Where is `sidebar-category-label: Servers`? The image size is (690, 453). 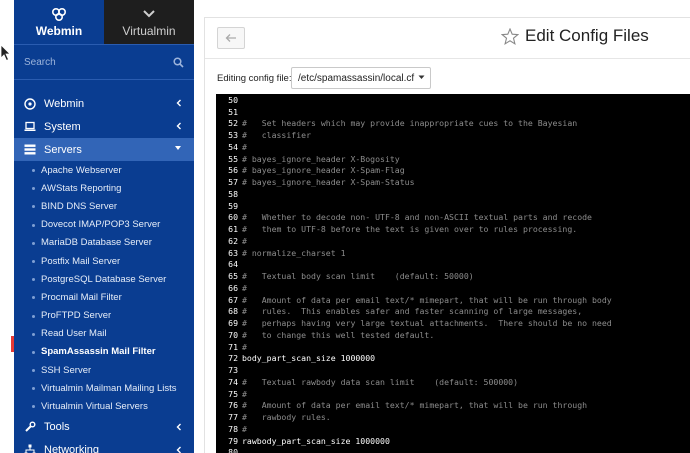 sidebar-category-label: Servers is located at coordinates (63, 149).